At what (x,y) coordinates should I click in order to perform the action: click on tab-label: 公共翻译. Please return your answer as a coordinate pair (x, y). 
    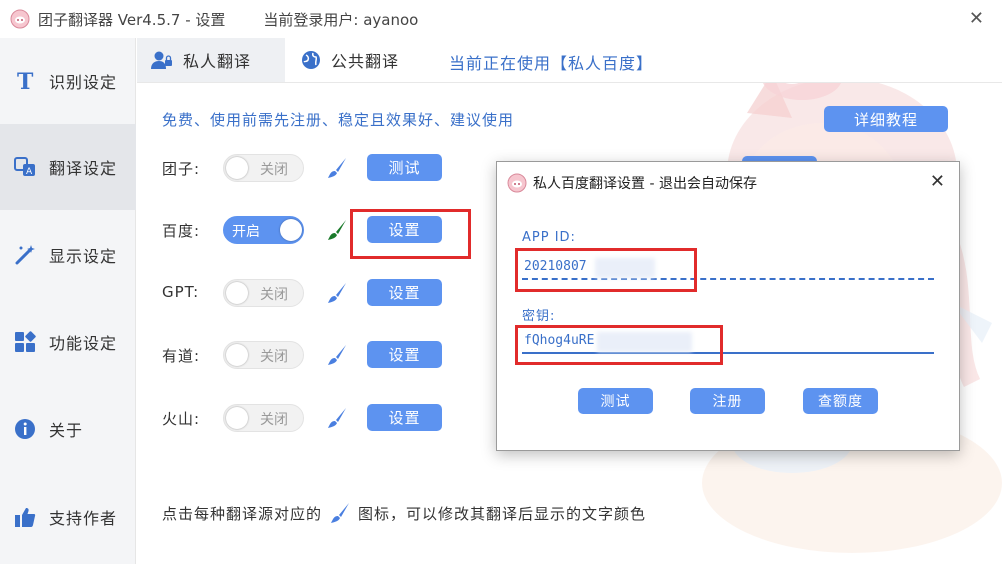
    Looking at the image, I should click on (365, 61).